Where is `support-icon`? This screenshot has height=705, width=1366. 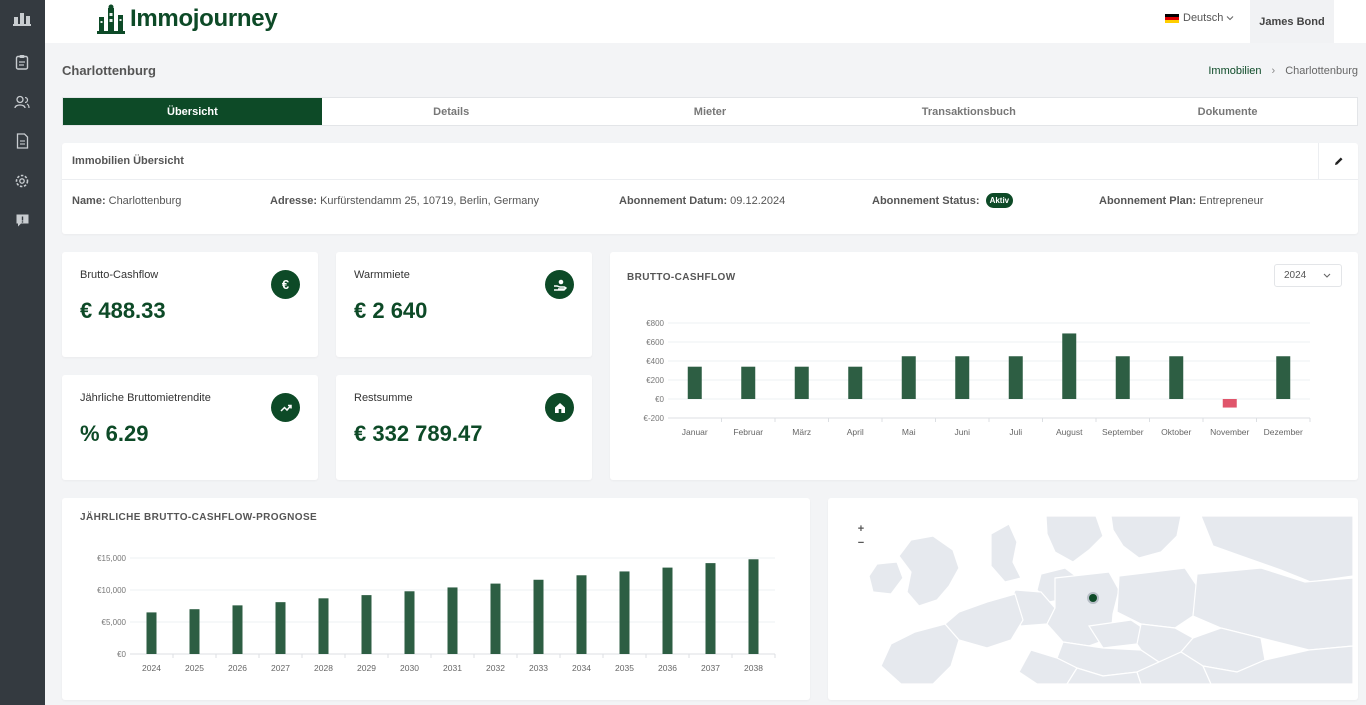
support-icon is located at coordinates (22, 220).